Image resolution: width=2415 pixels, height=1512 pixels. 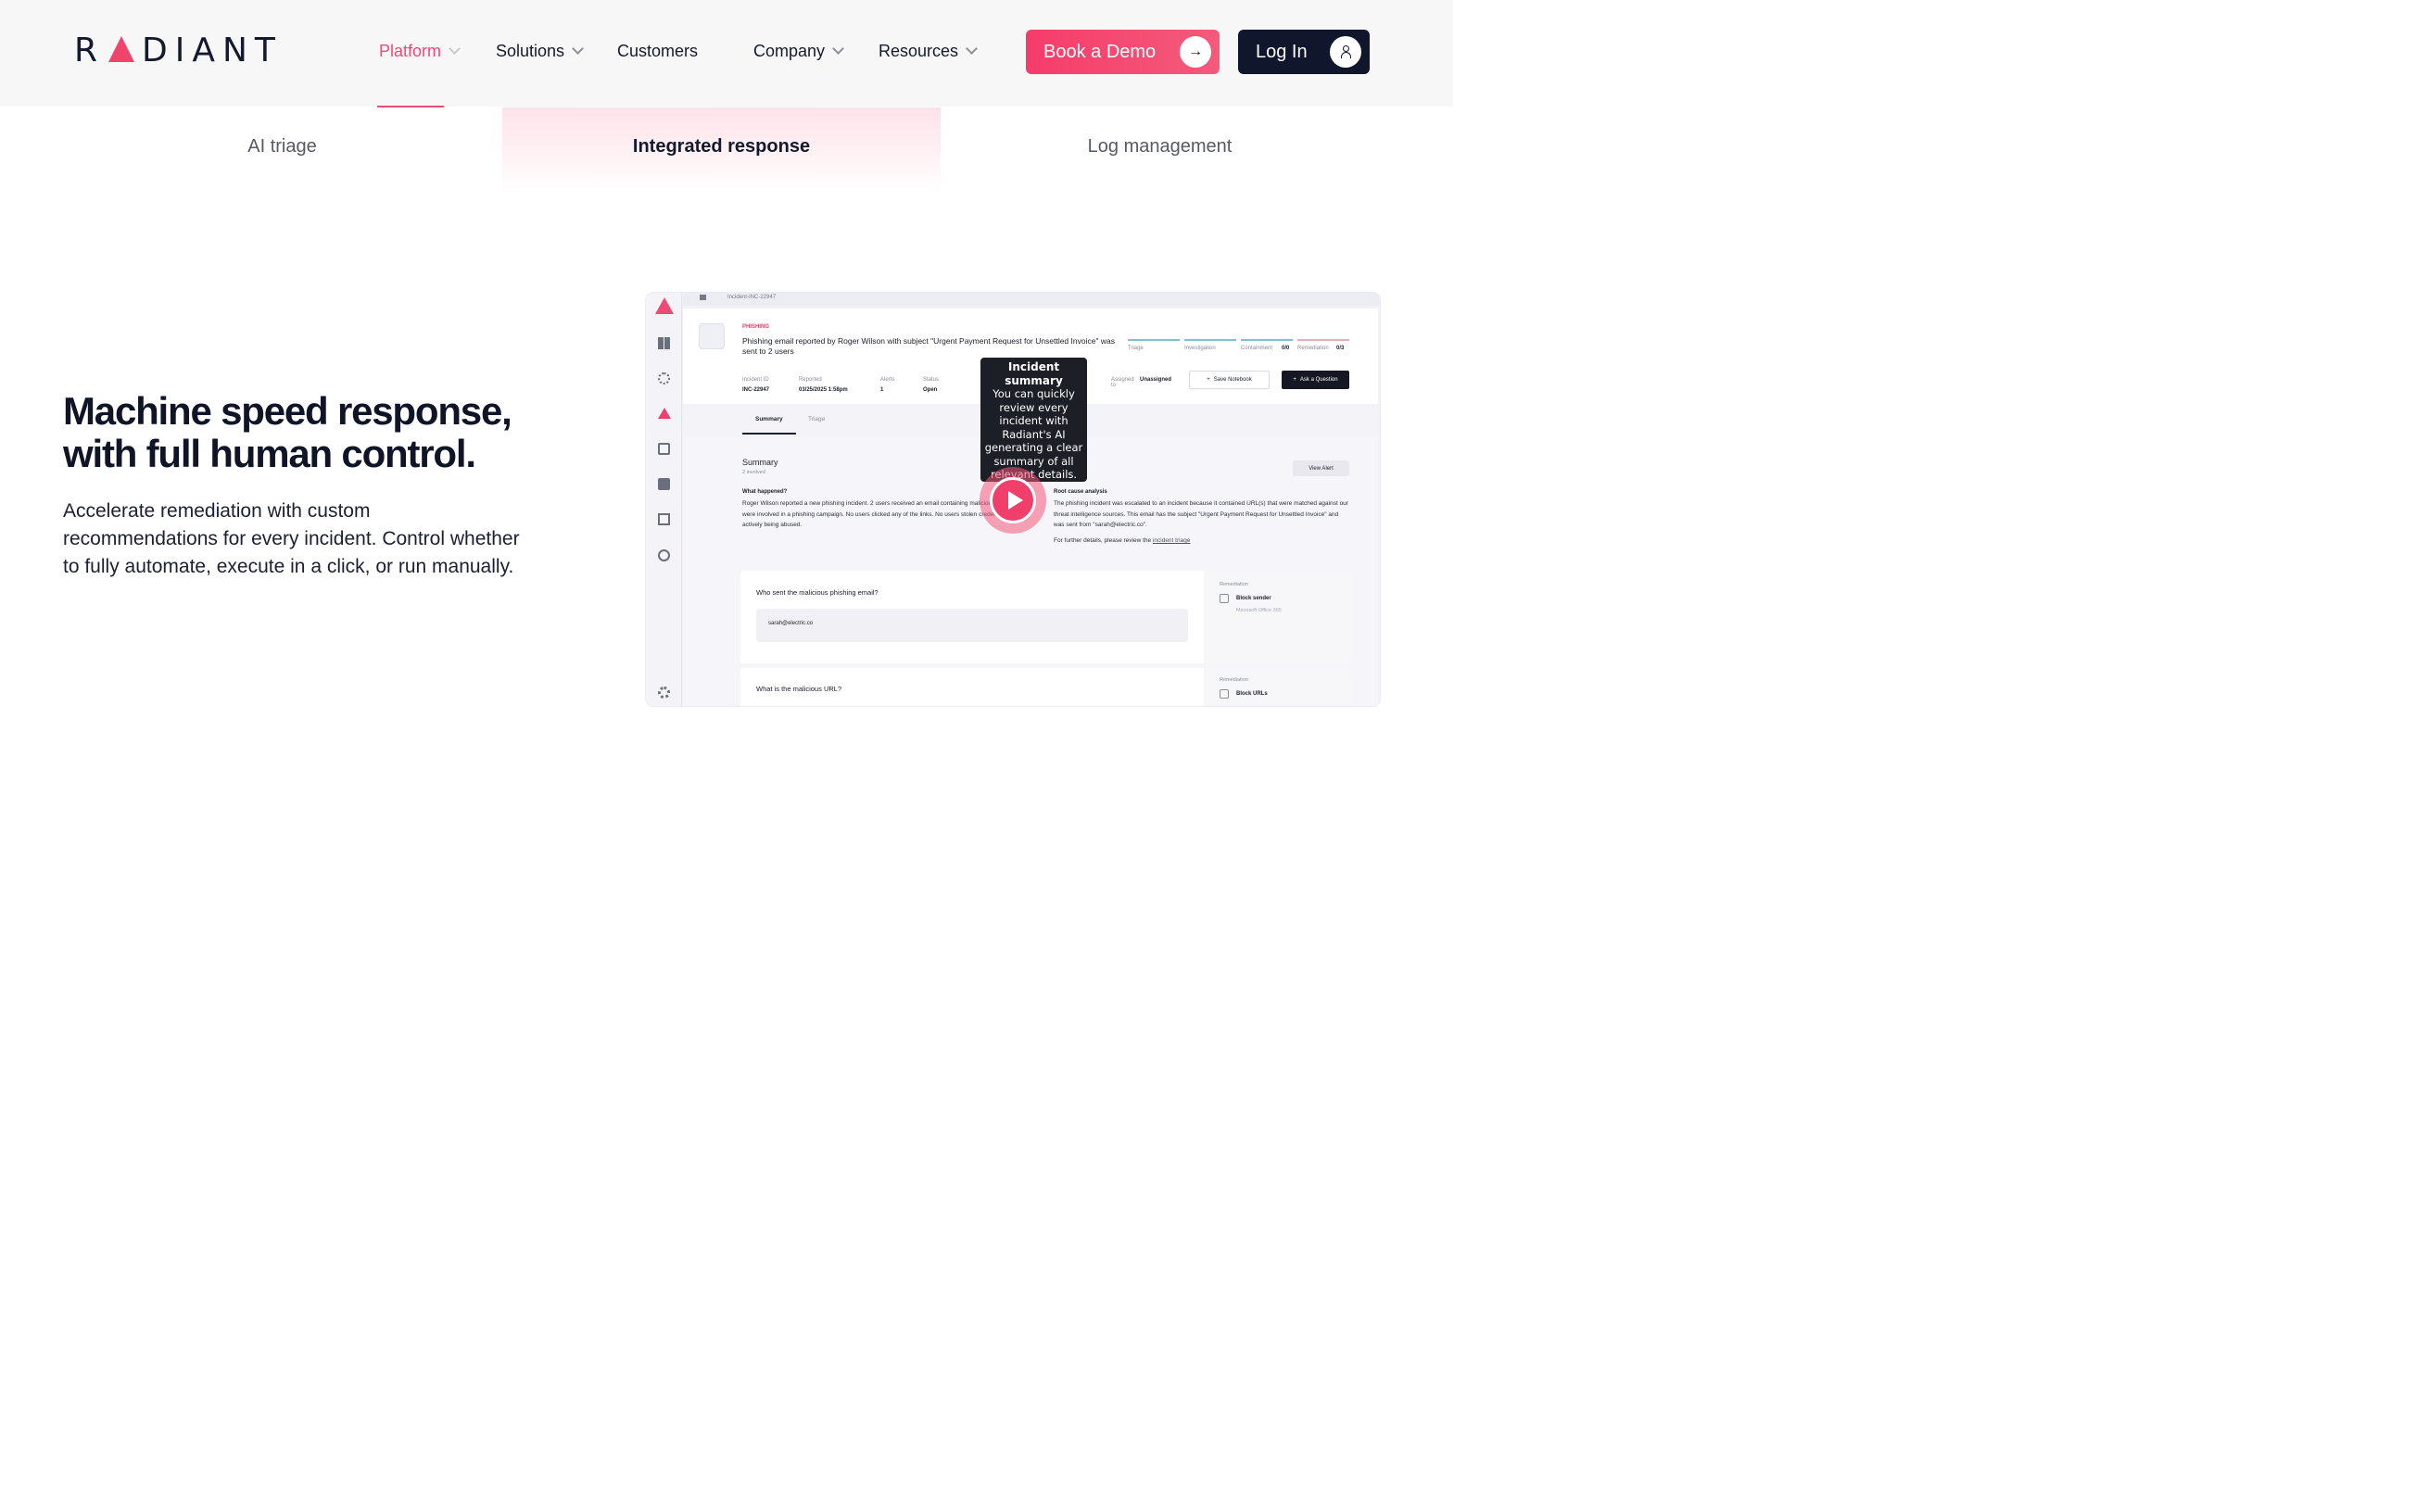 What do you see at coordinates (1323, 340) in the screenshot?
I see `stage-bar-remediation` at bounding box center [1323, 340].